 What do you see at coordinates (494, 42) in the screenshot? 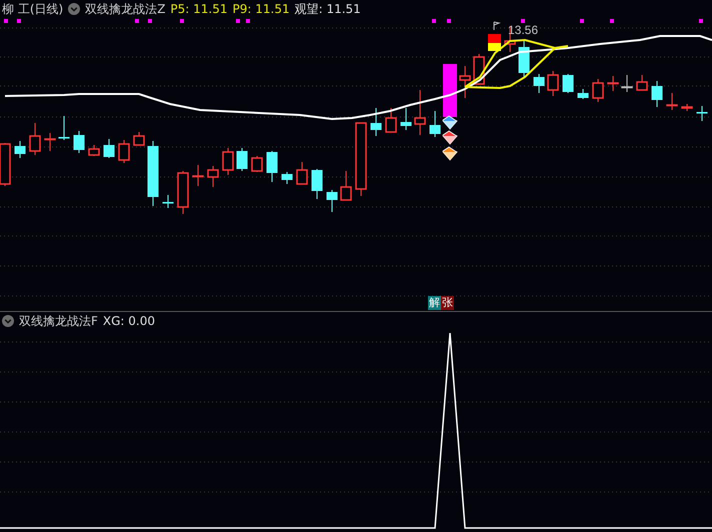
I see `signal-marker-icon` at bounding box center [494, 42].